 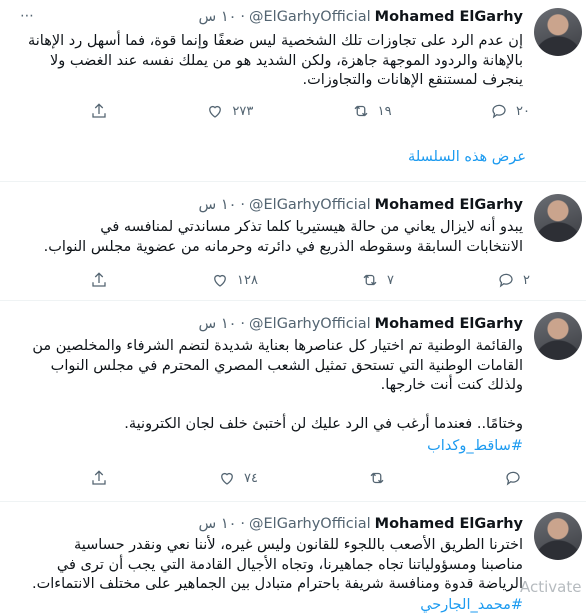 I want to click on retweet-button: ١٩, so click(x=372, y=111).